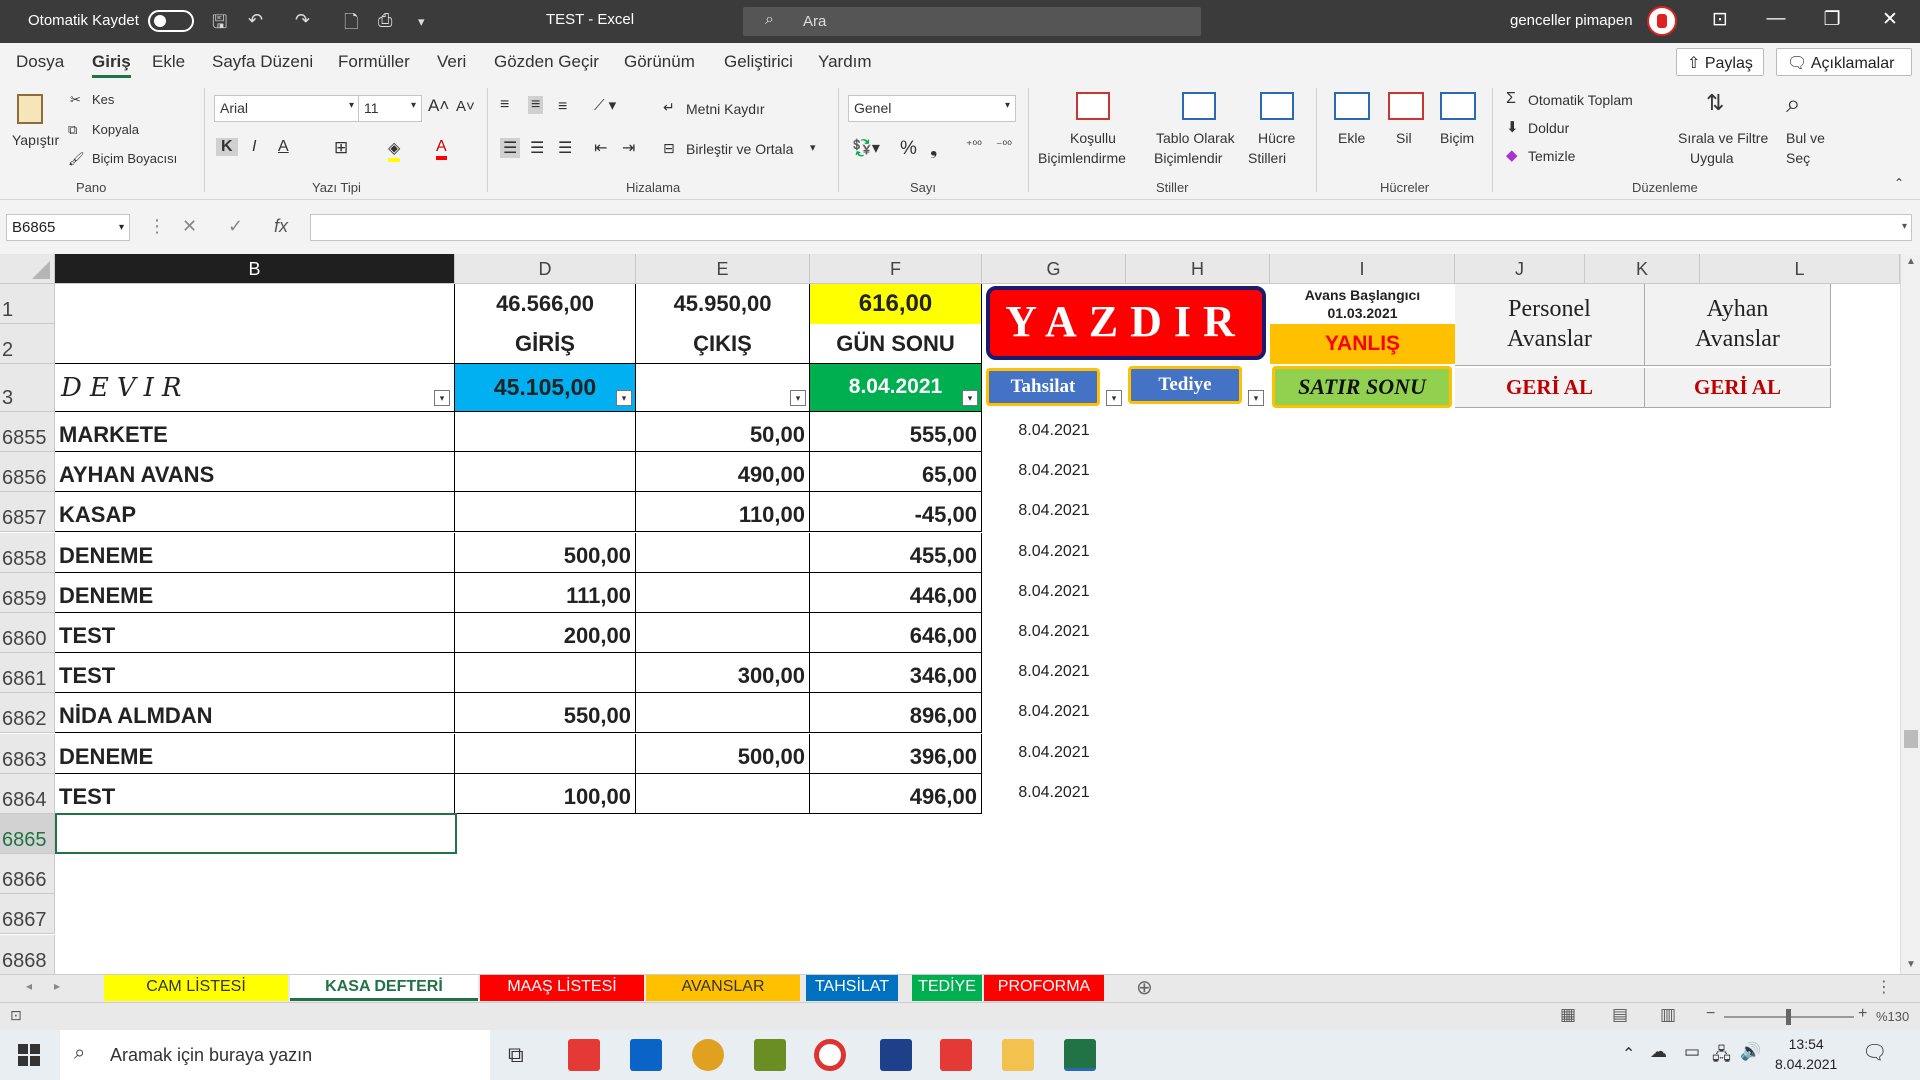 Image resolution: width=1920 pixels, height=1080 pixels. Describe the element at coordinates (896, 304) in the screenshot. I see `cell-f1: 616,00` at that location.